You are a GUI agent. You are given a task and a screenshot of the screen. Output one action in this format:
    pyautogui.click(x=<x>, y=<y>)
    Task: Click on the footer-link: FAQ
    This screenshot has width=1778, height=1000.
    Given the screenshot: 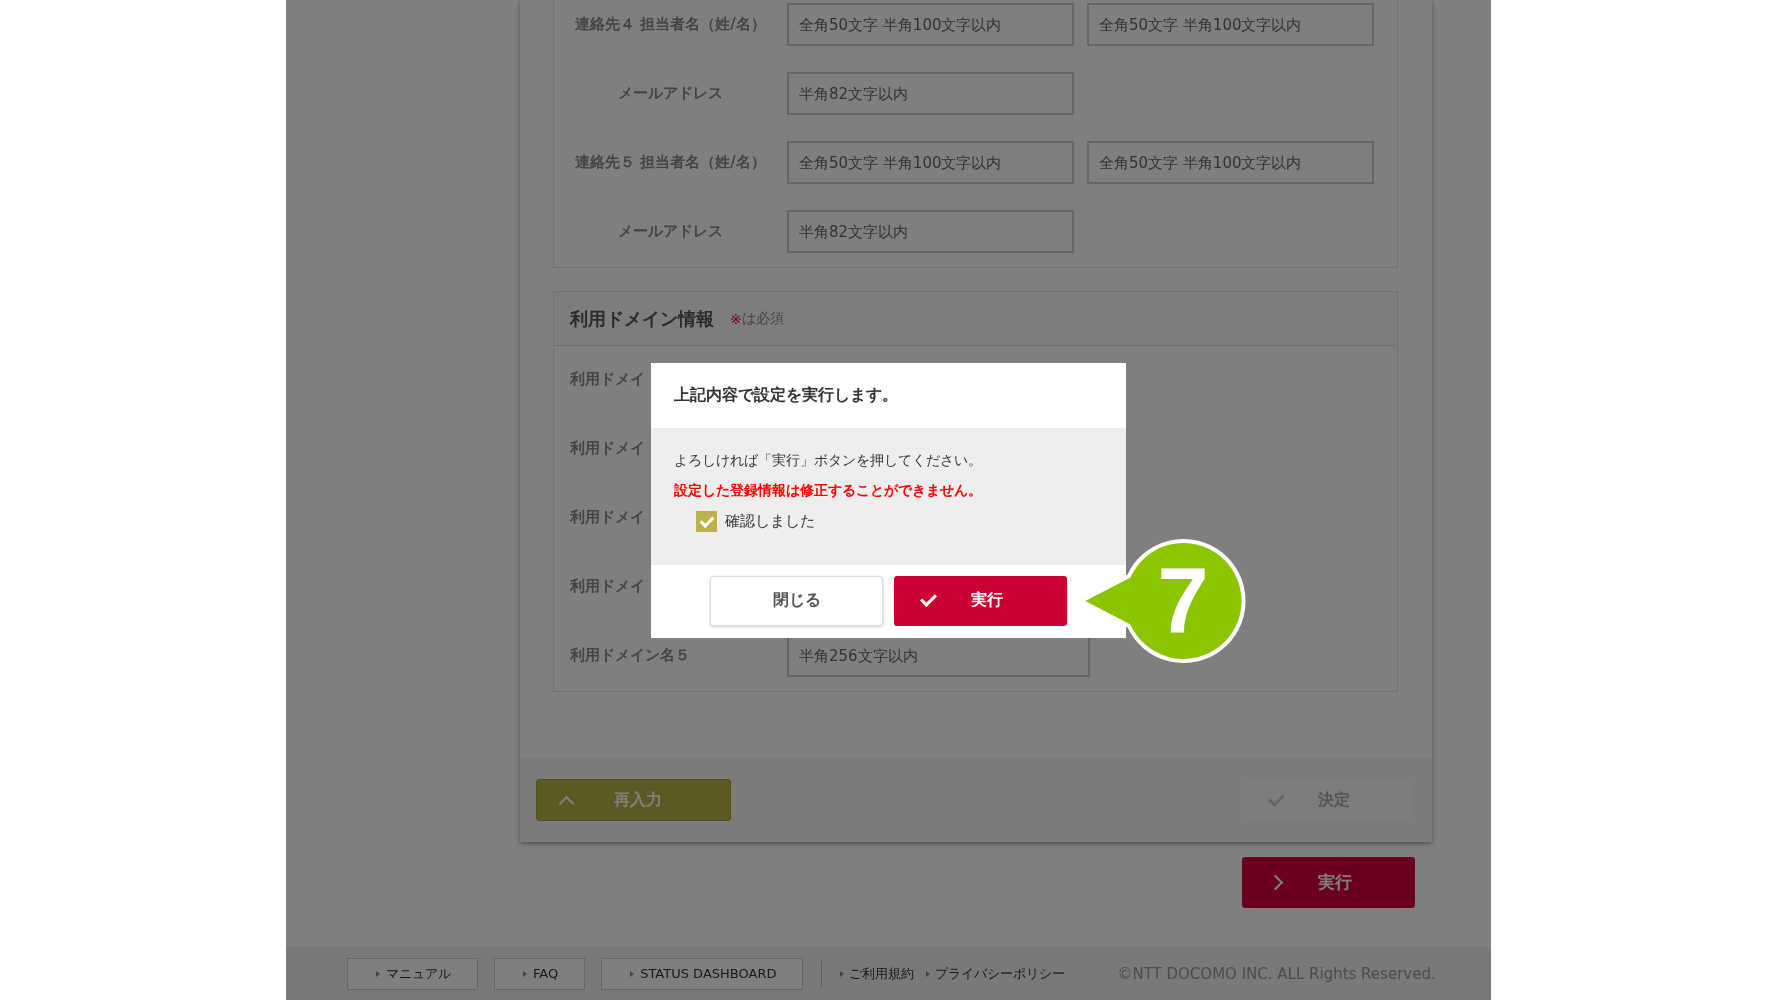 What is the action you would take?
    pyautogui.click(x=540, y=973)
    